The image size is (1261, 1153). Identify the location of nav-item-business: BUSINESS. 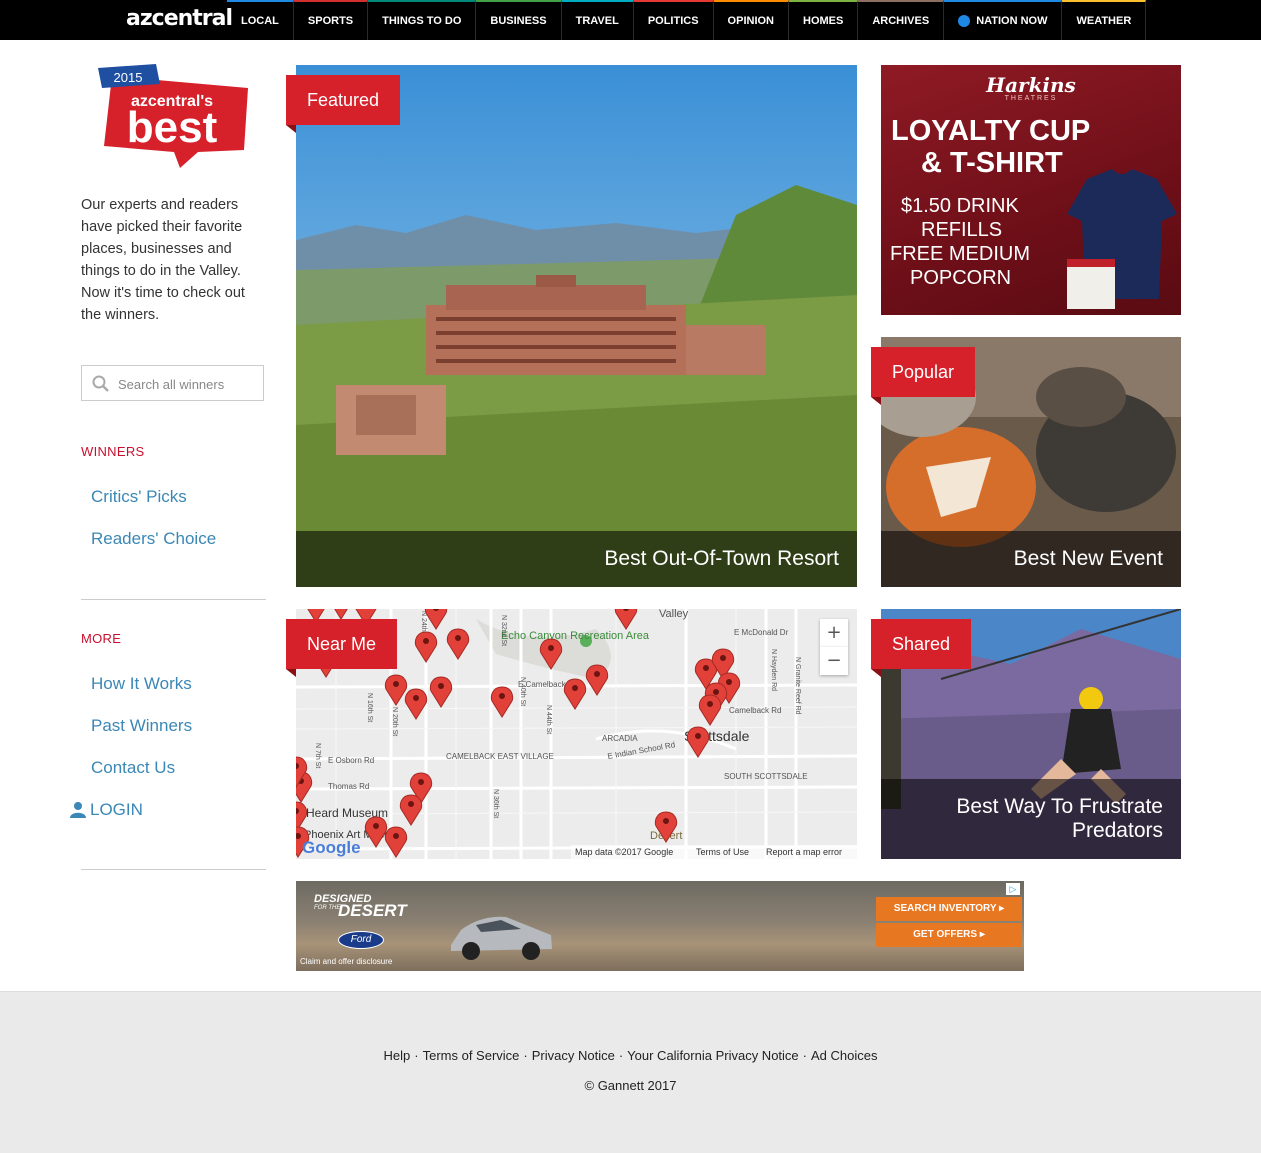
(519, 20).